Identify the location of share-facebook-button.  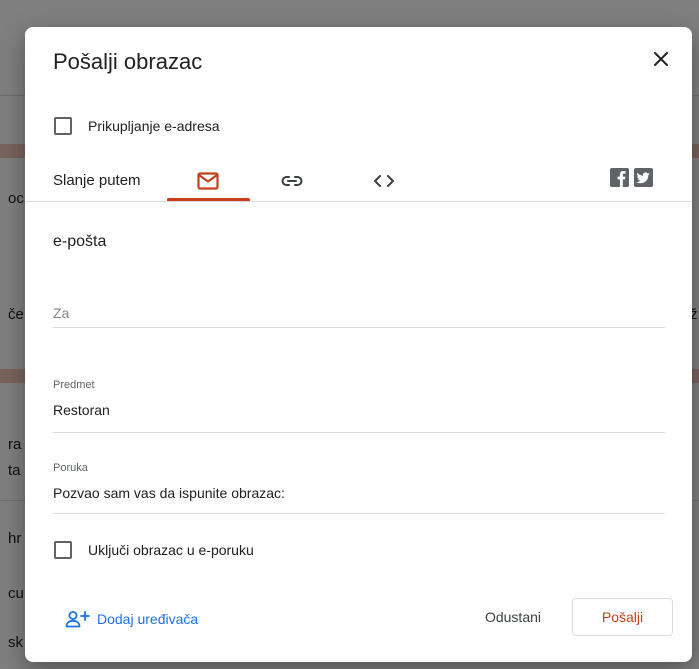
(619, 177).